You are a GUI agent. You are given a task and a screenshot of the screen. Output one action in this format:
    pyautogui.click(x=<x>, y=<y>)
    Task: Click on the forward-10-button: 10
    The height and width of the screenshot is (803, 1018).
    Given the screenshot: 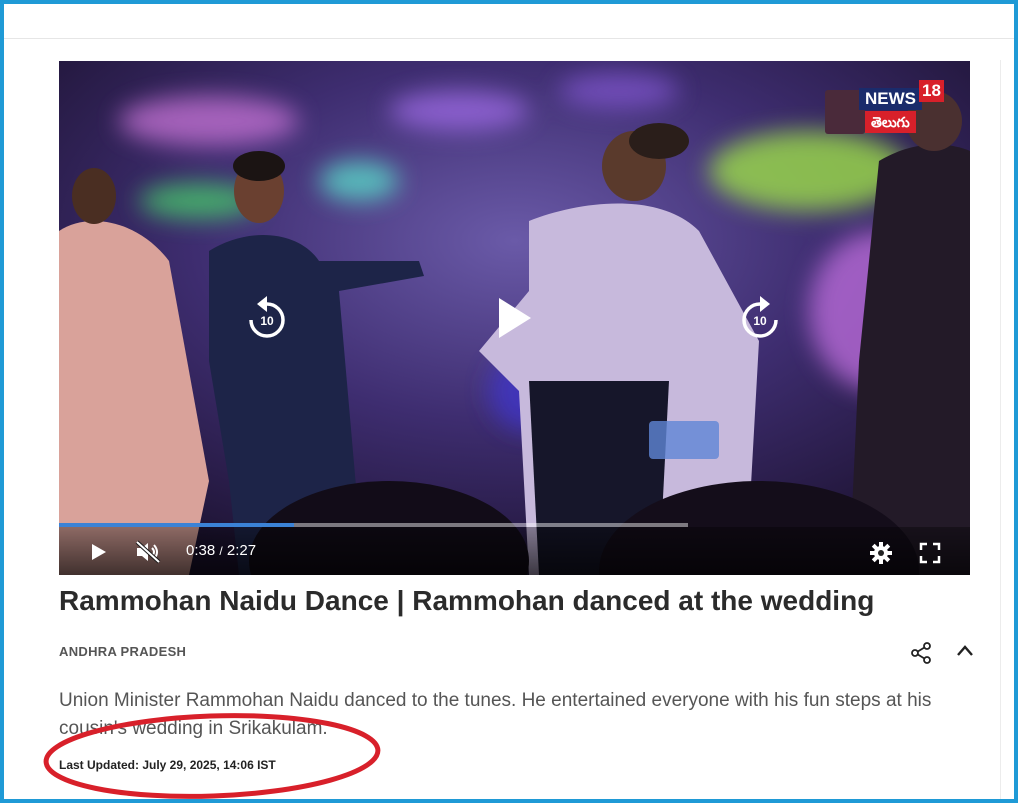 What is the action you would take?
    pyautogui.click(x=760, y=318)
    